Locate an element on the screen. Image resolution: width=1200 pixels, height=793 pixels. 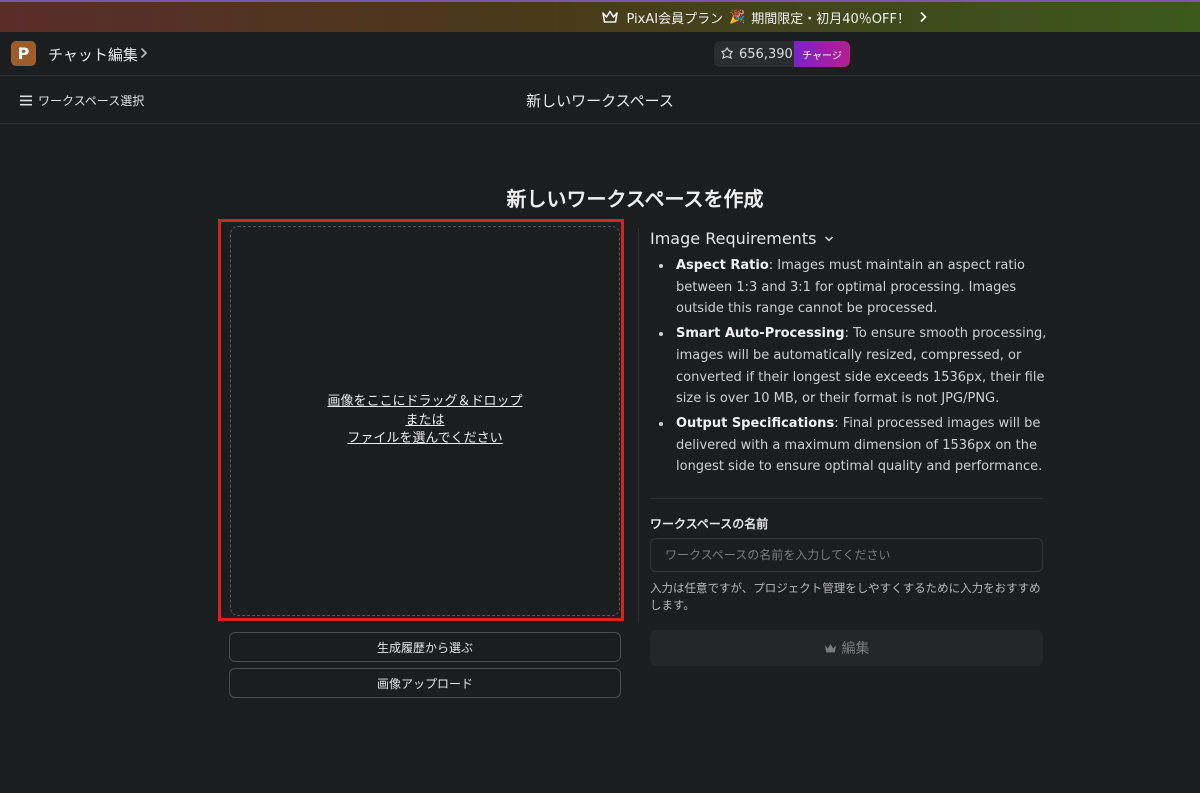
sub-header: ワークスペース選択 新しいワークスペース is located at coordinates (600, 100).